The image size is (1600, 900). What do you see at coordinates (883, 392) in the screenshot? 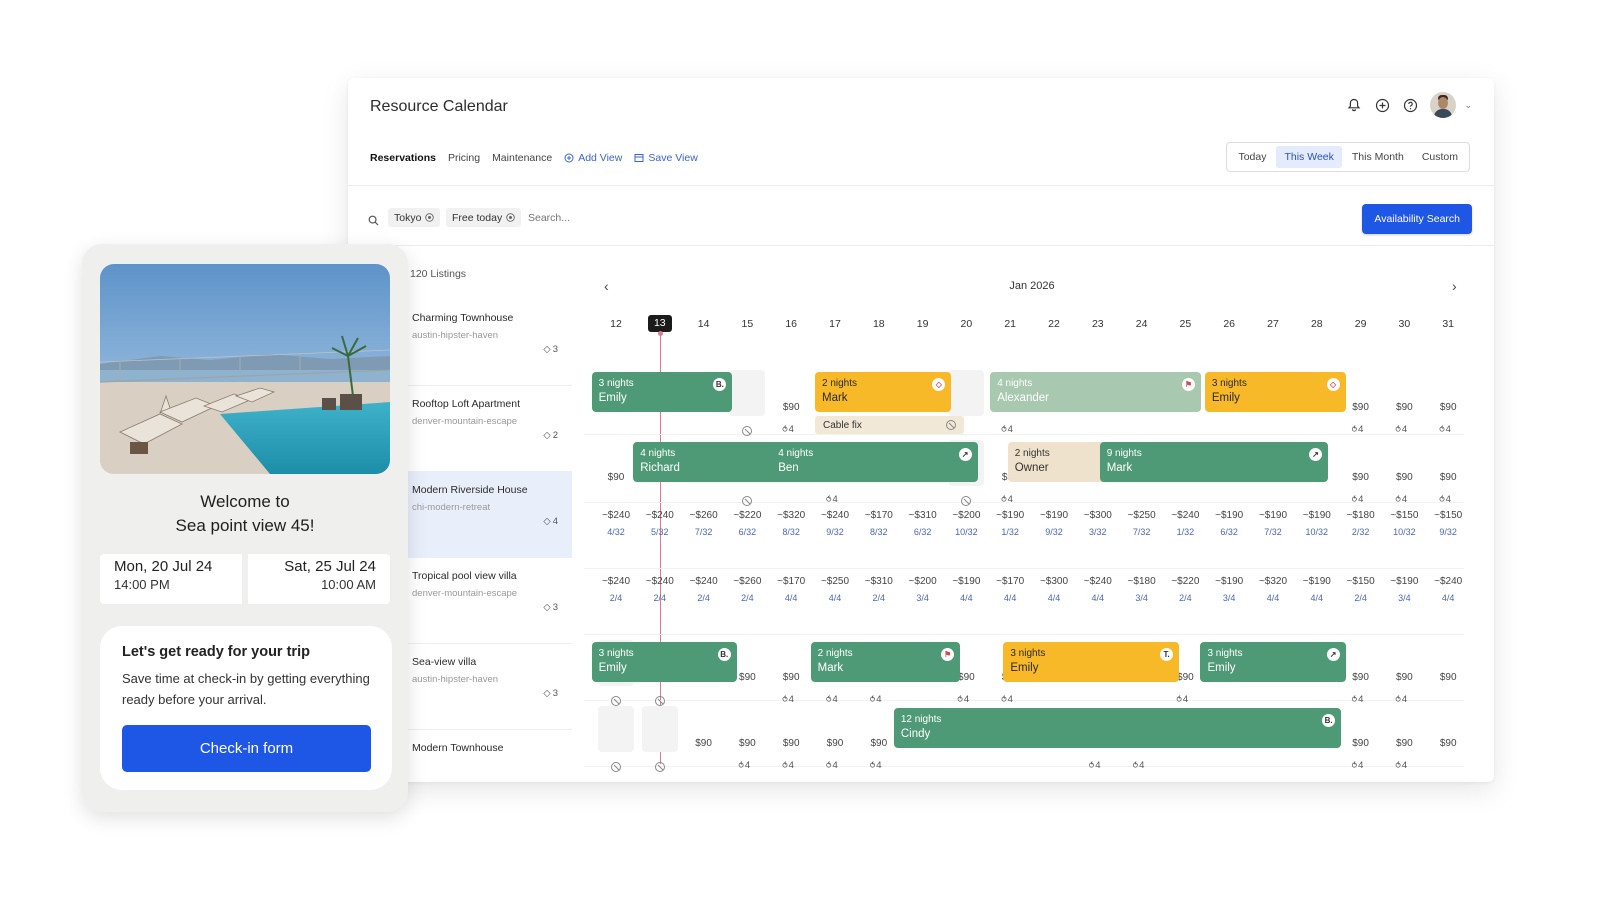
I see `reservation-block: 2 nights Mark ◇` at bounding box center [883, 392].